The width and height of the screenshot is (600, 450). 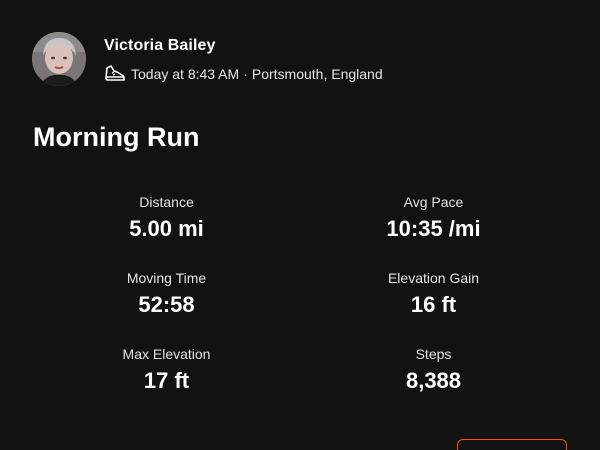 I want to click on stat-value: 8,388, so click(x=433, y=380).